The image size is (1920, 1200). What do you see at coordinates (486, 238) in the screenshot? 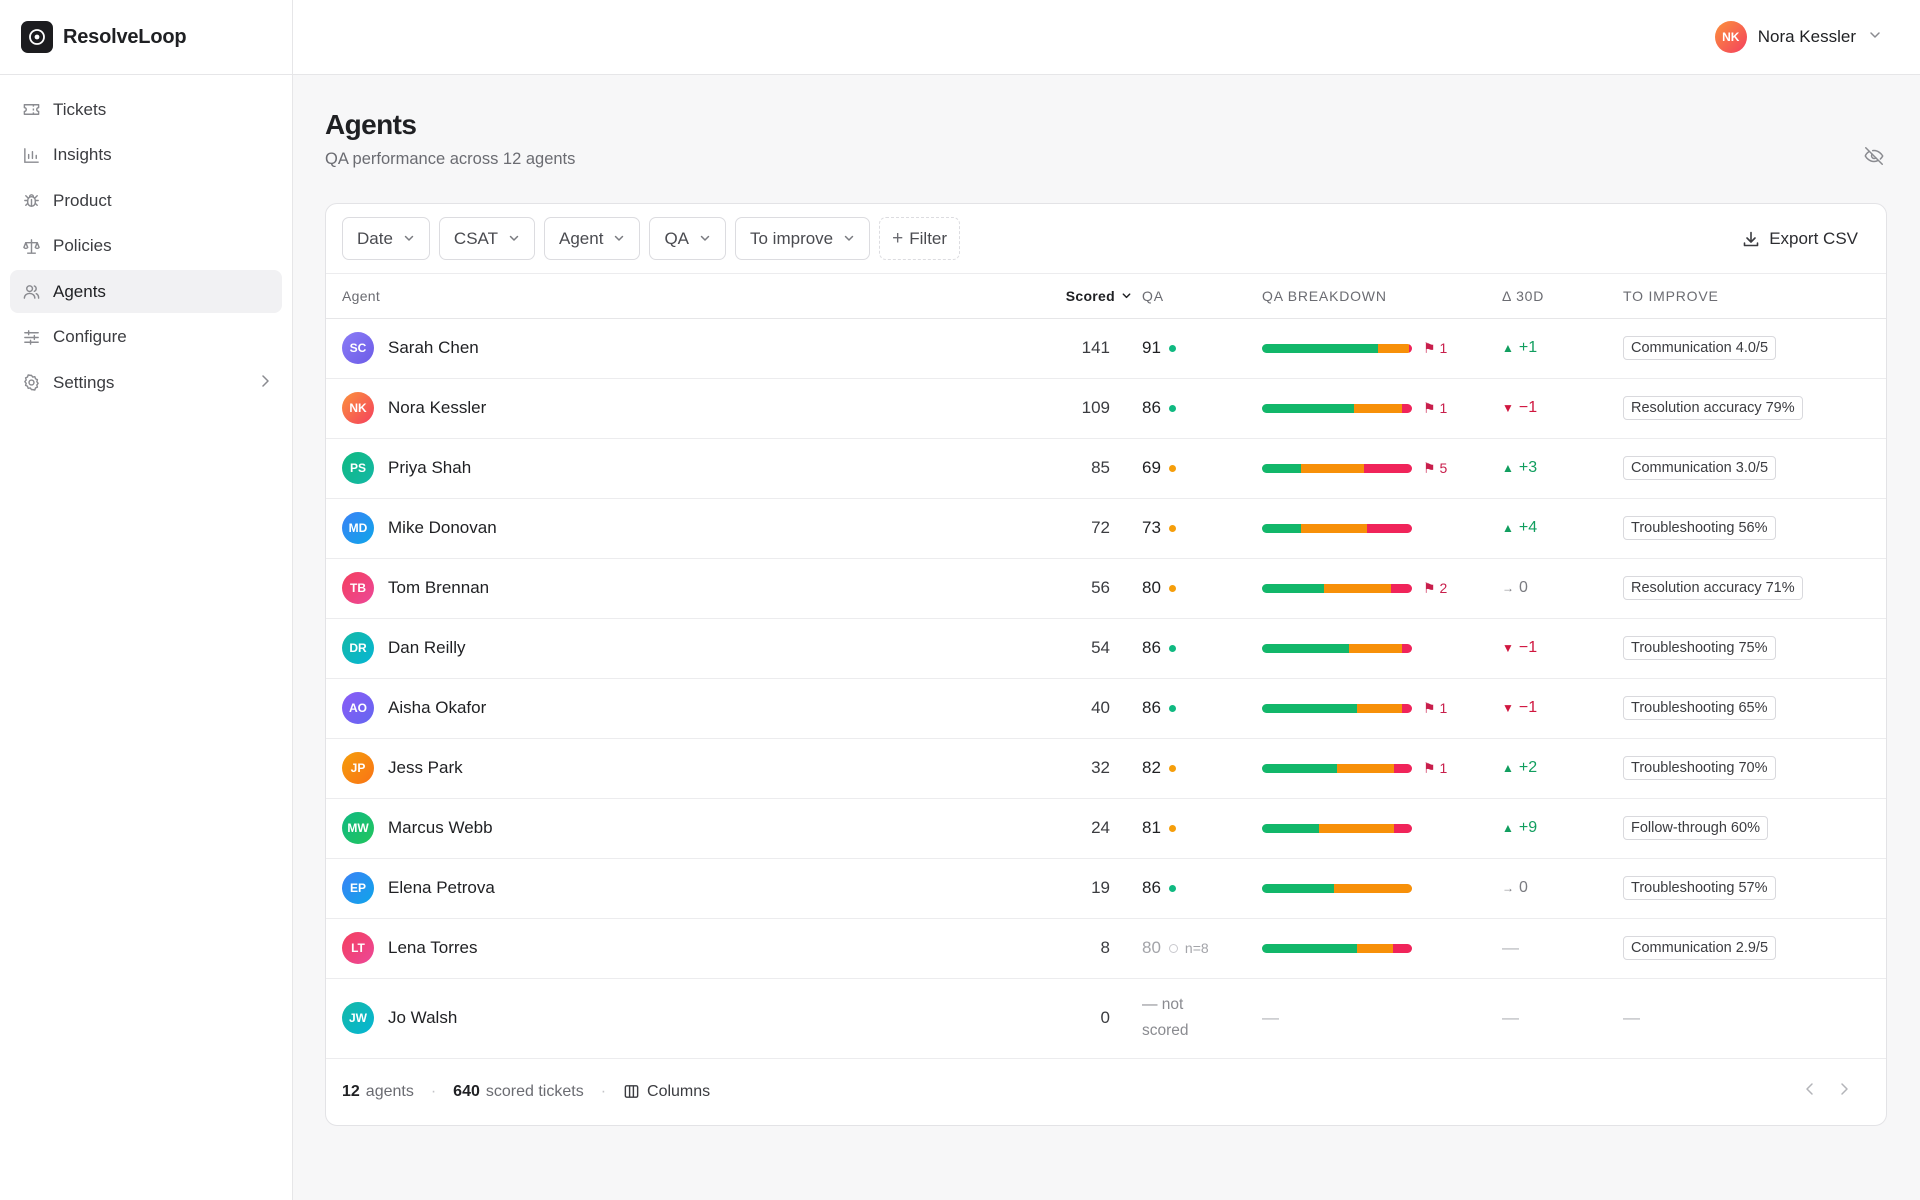
I see `filter-csat: CSAT` at bounding box center [486, 238].